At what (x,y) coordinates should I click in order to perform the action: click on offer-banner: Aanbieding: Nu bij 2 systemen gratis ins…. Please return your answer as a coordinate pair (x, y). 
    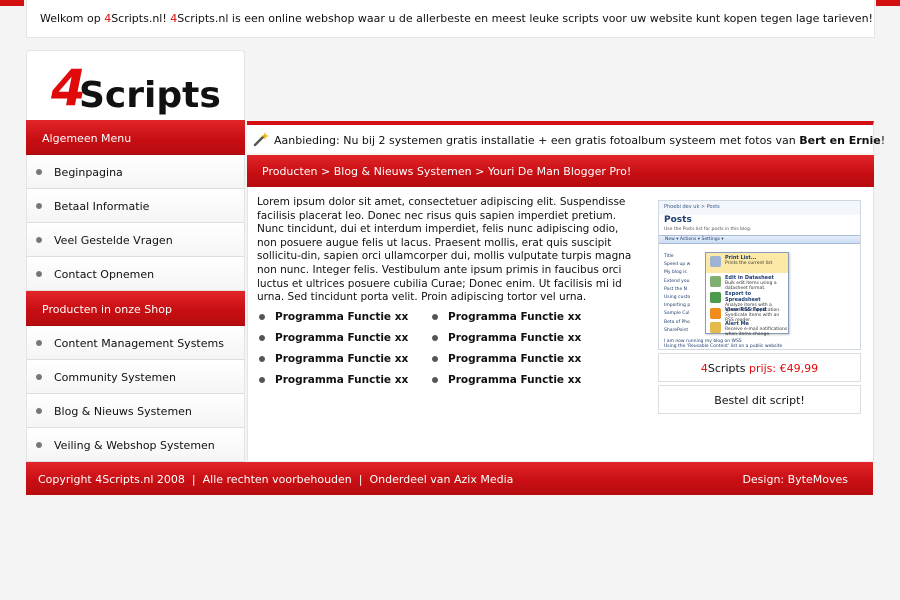
    Looking at the image, I should click on (566, 137).